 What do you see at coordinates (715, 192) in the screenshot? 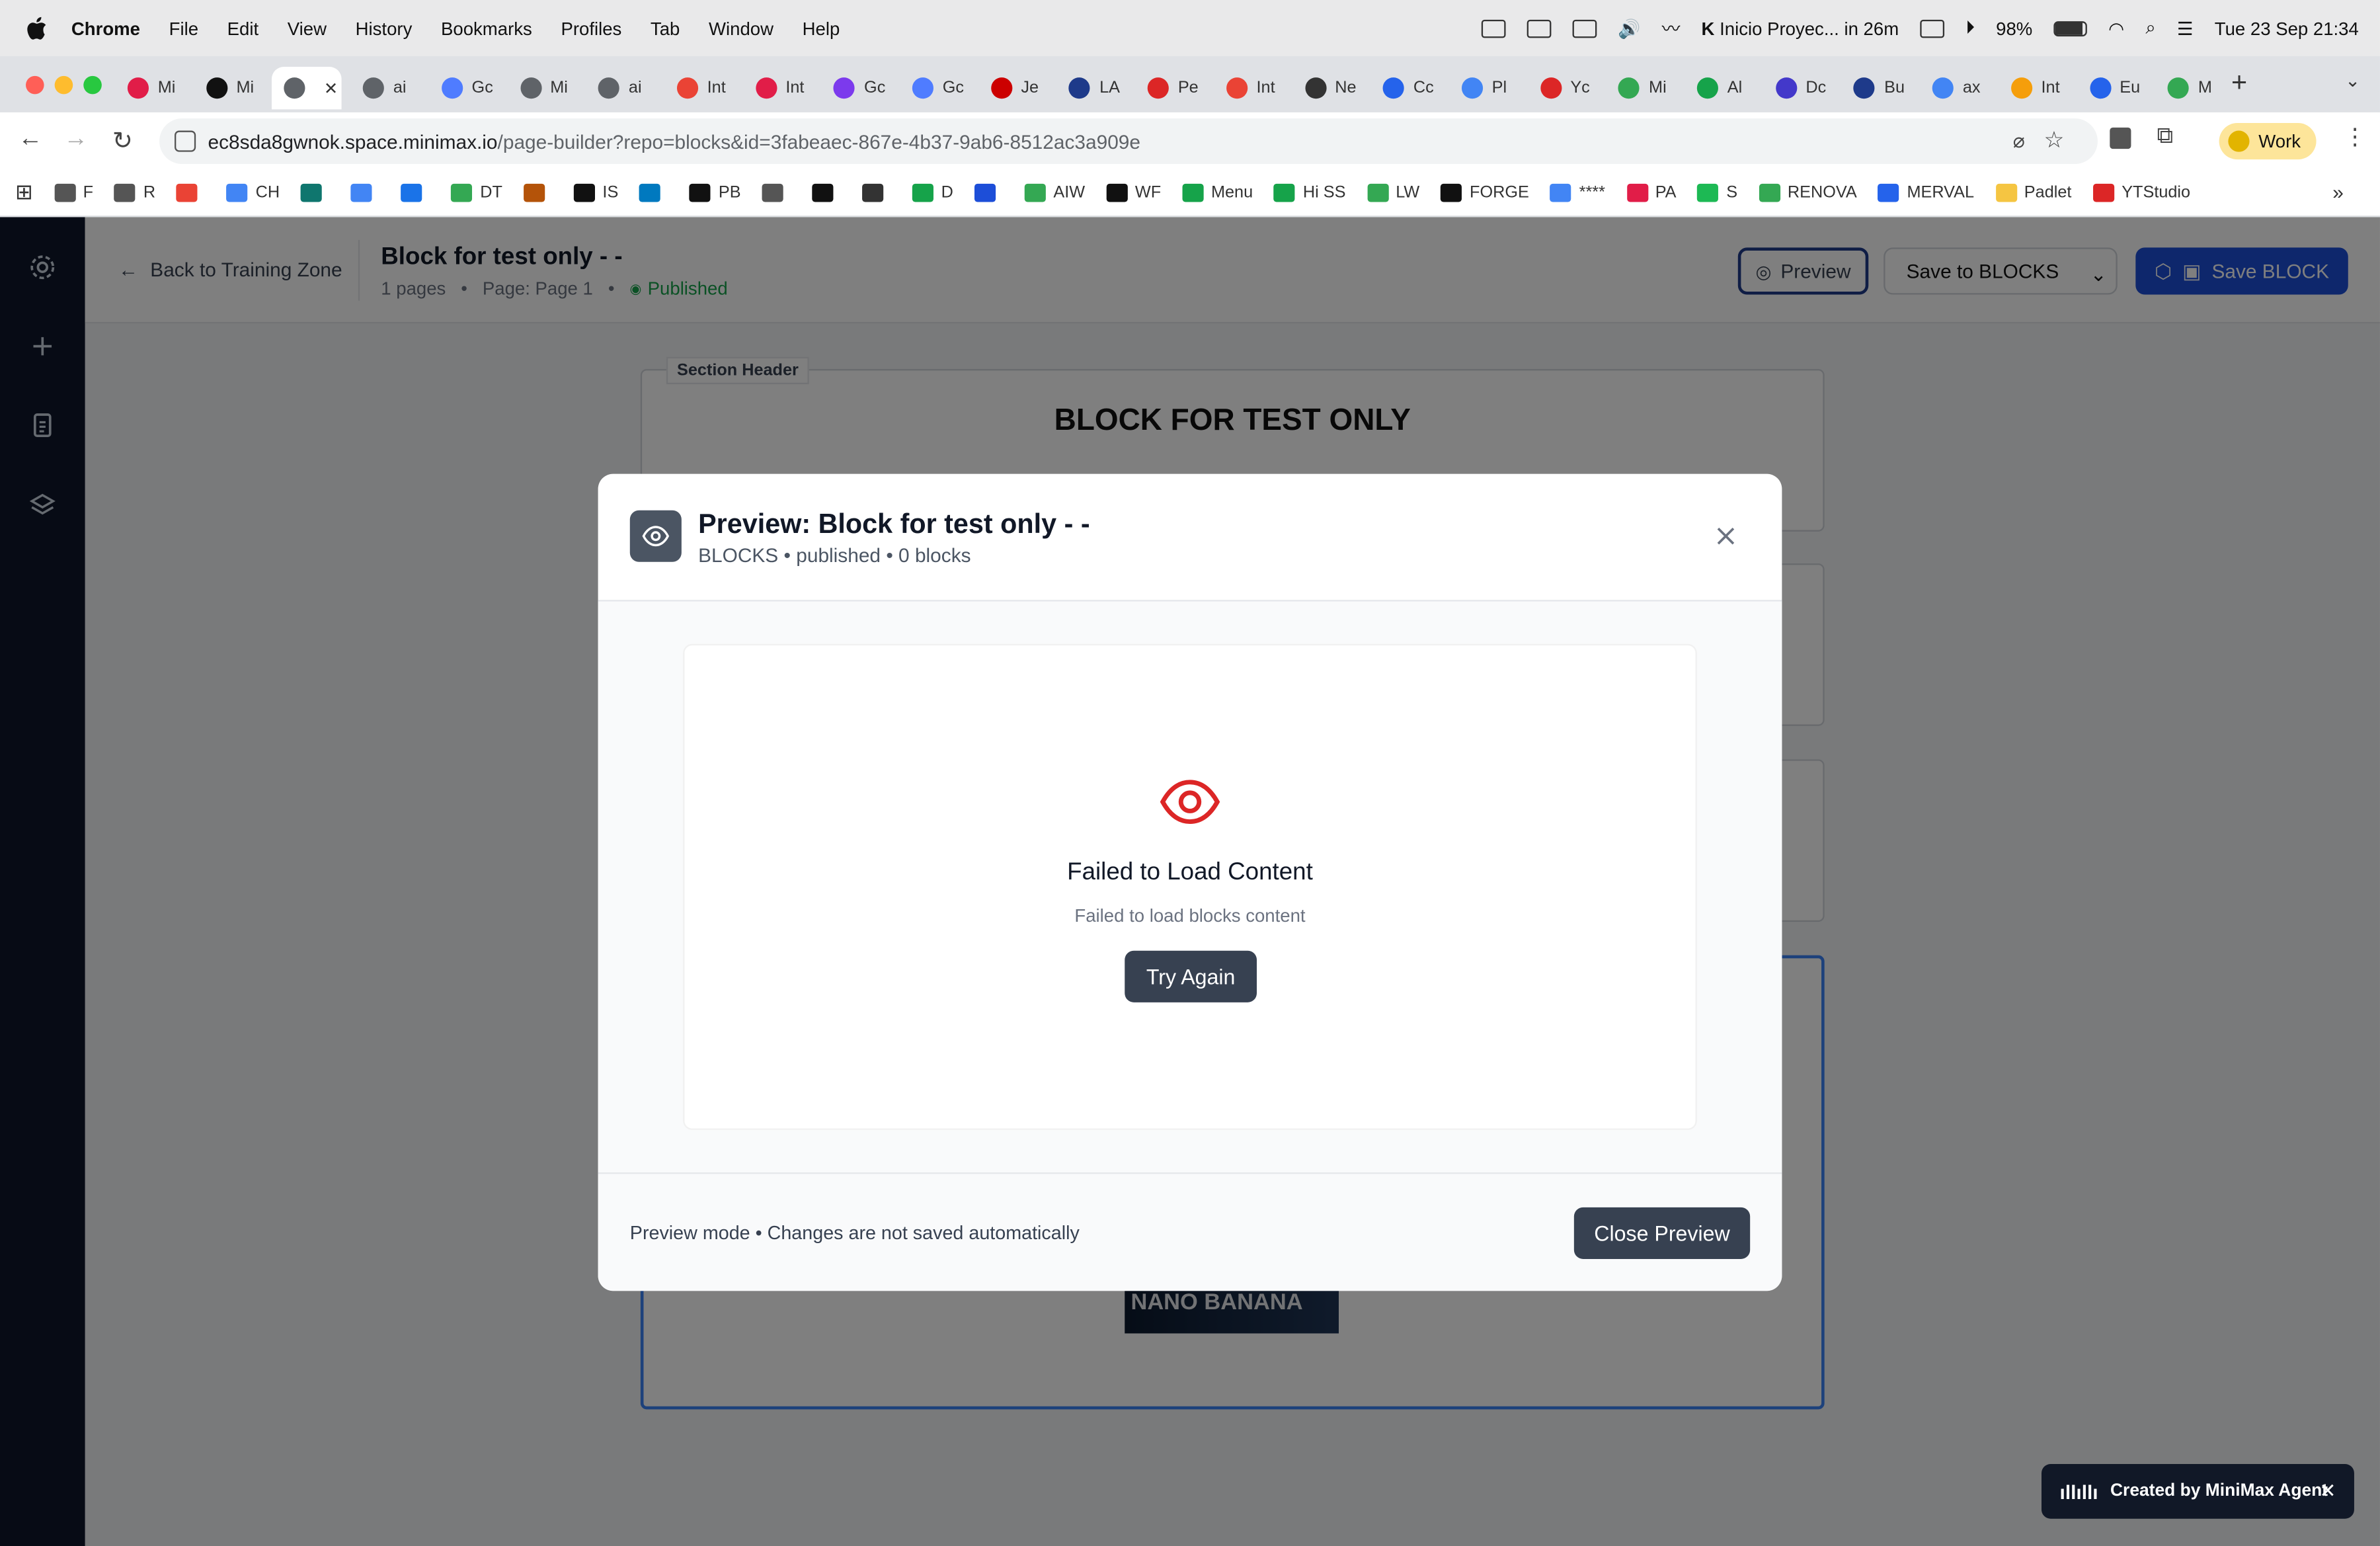
I see `bookmark-item: PB` at bounding box center [715, 192].